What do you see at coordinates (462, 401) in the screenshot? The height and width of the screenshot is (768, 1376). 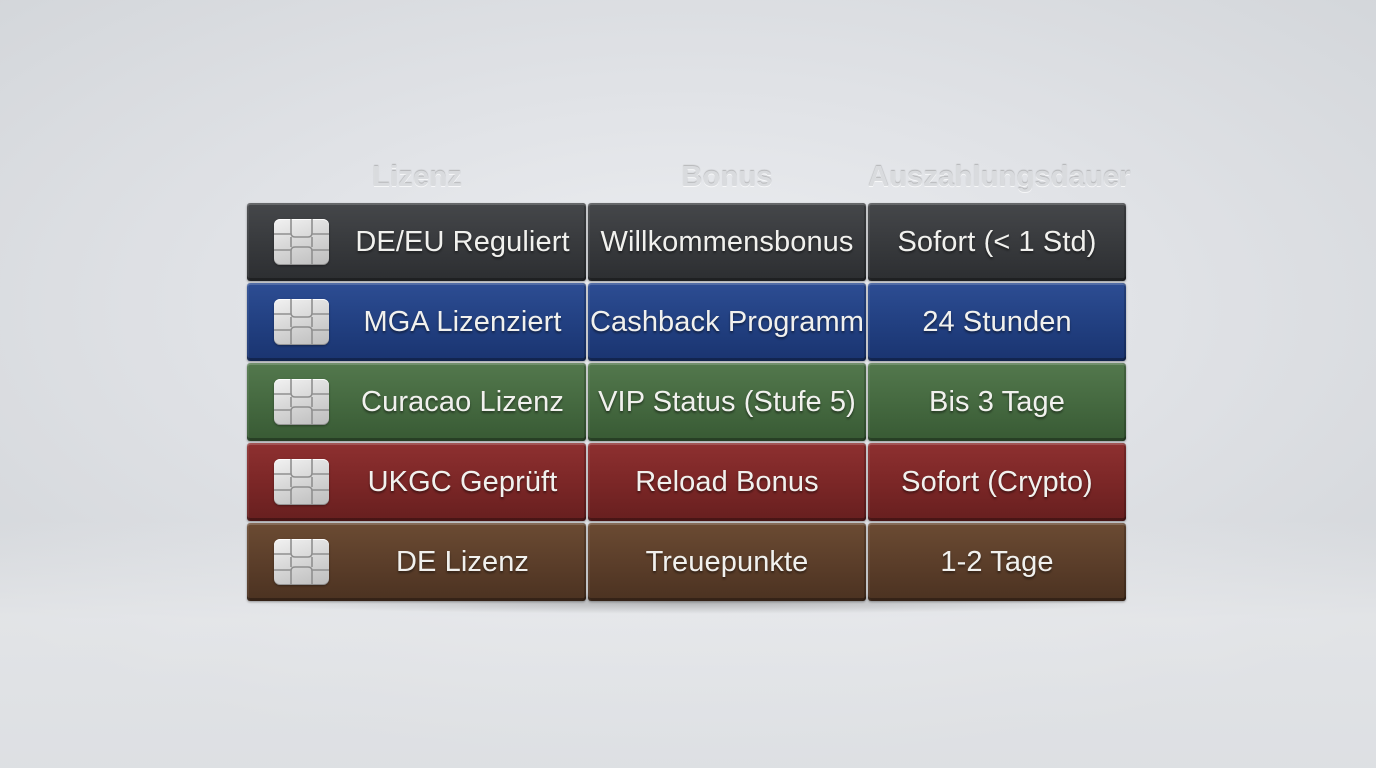 I see `lizenz-label: Curacao Lizenz` at bounding box center [462, 401].